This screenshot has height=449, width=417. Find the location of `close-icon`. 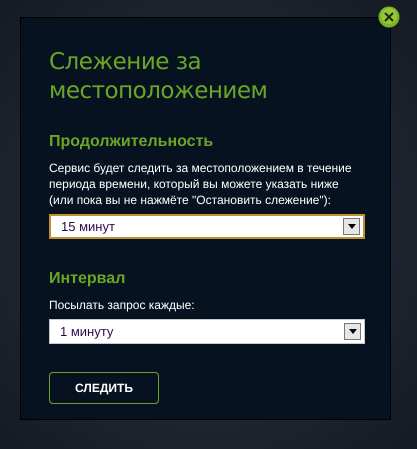

close-icon is located at coordinates (389, 17).